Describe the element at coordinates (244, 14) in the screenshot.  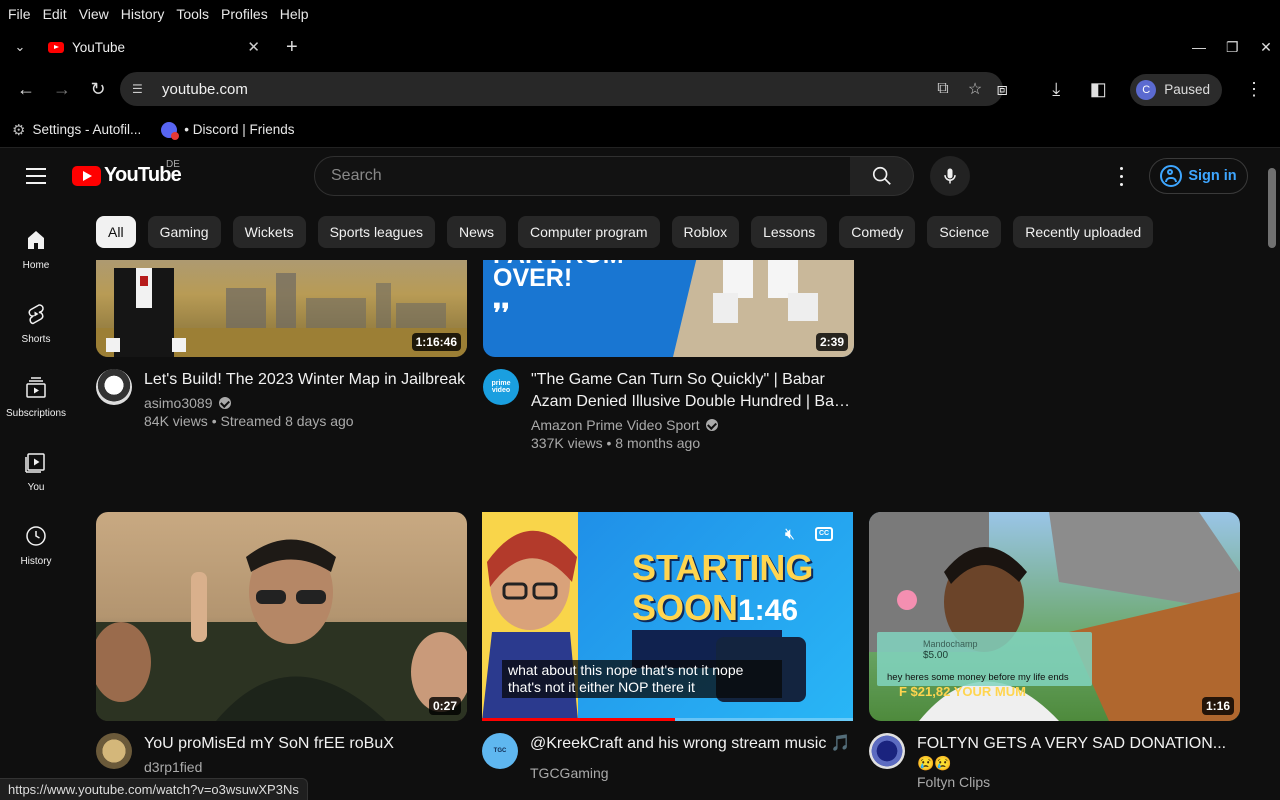
I see `menu-profiles: Profiles` at that location.